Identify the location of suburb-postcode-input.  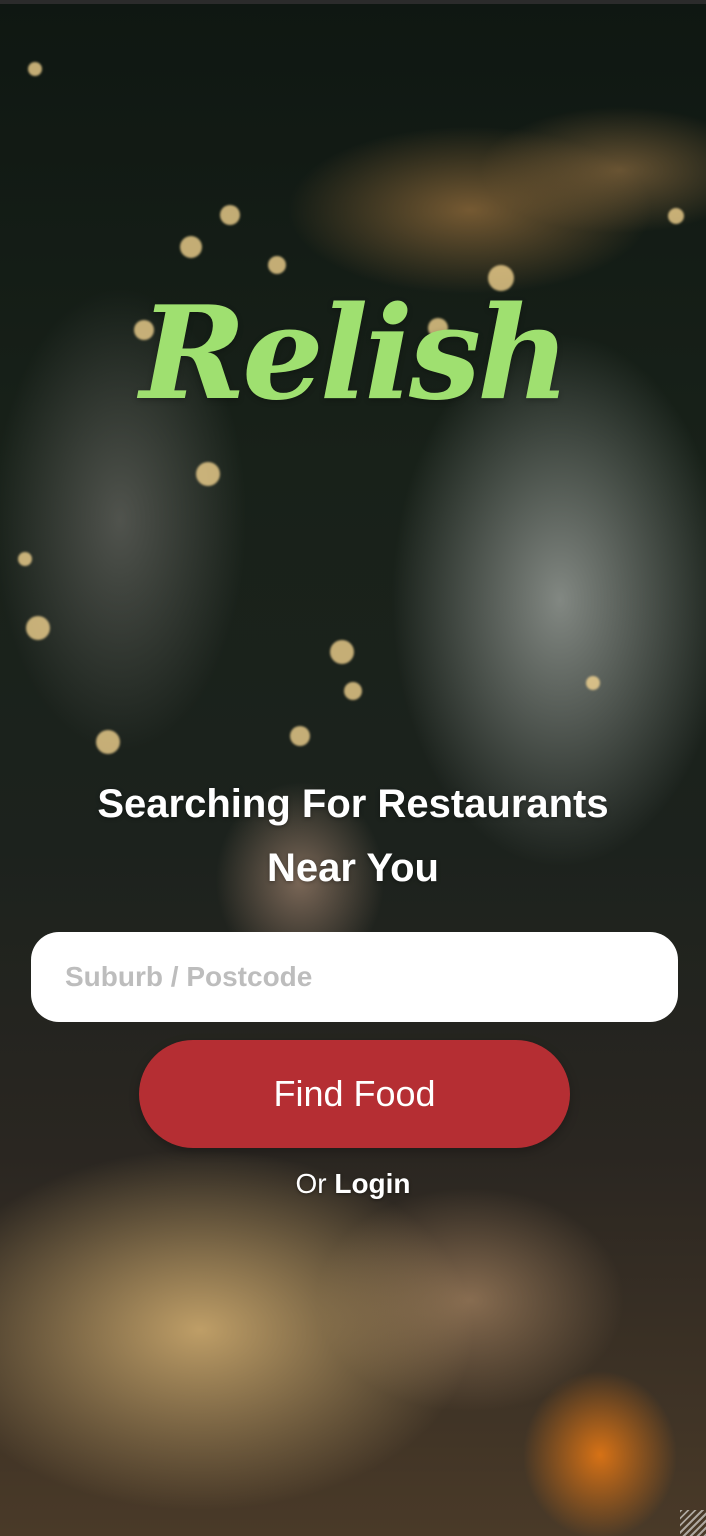
(354, 977).